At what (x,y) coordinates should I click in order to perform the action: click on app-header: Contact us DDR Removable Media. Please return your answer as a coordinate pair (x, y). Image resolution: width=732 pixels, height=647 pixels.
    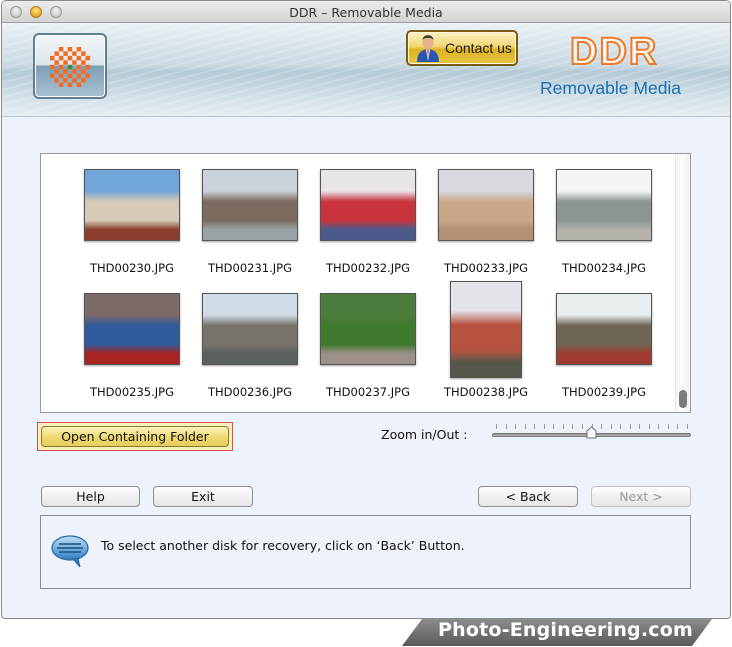
    Looking at the image, I should click on (366, 70).